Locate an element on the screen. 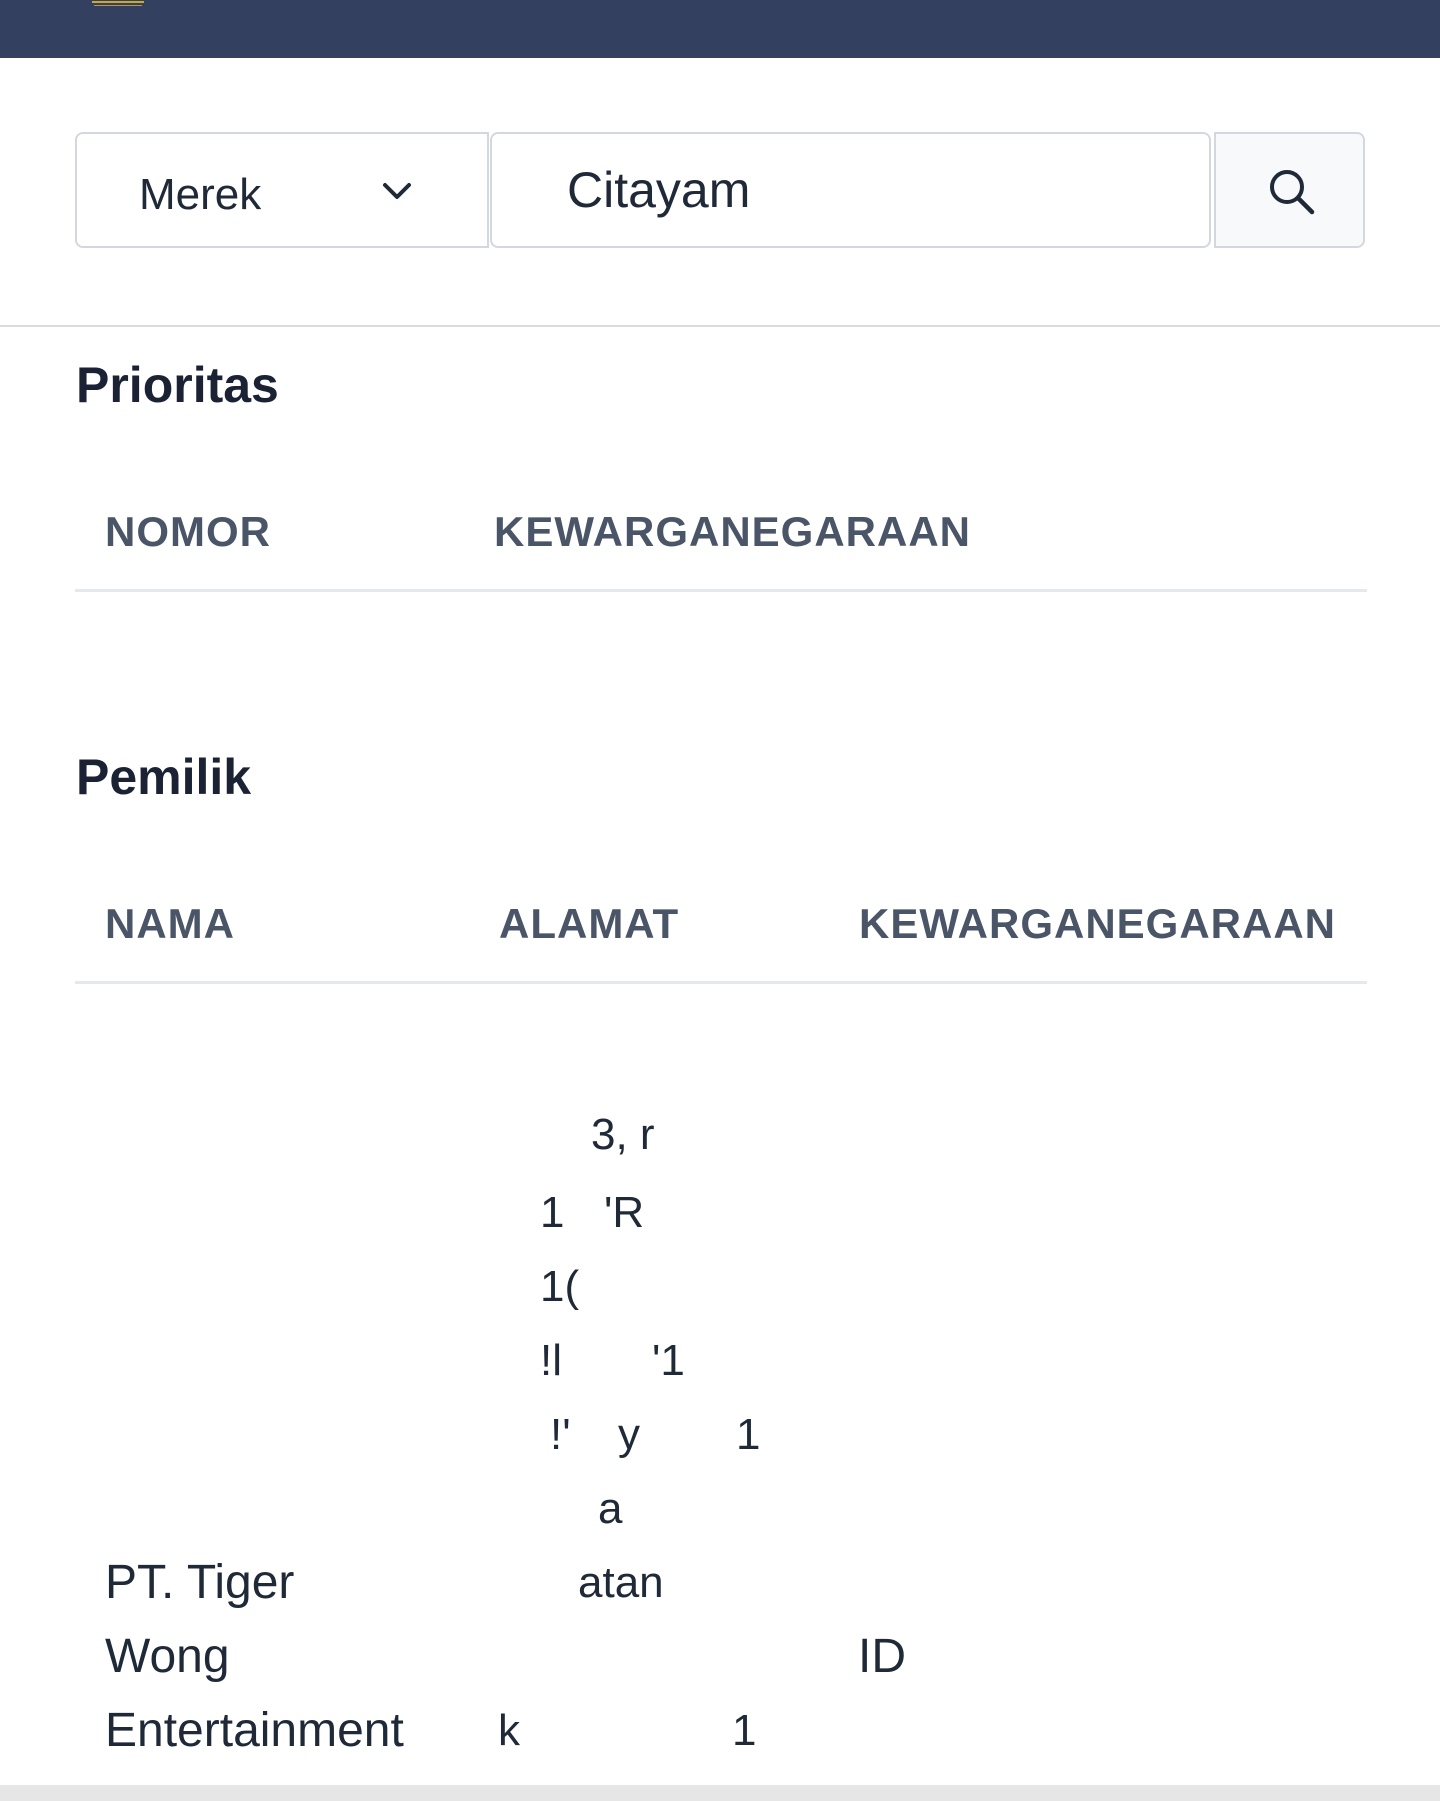 The height and width of the screenshot is (1801, 1440). search-button is located at coordinates (1289, 190).